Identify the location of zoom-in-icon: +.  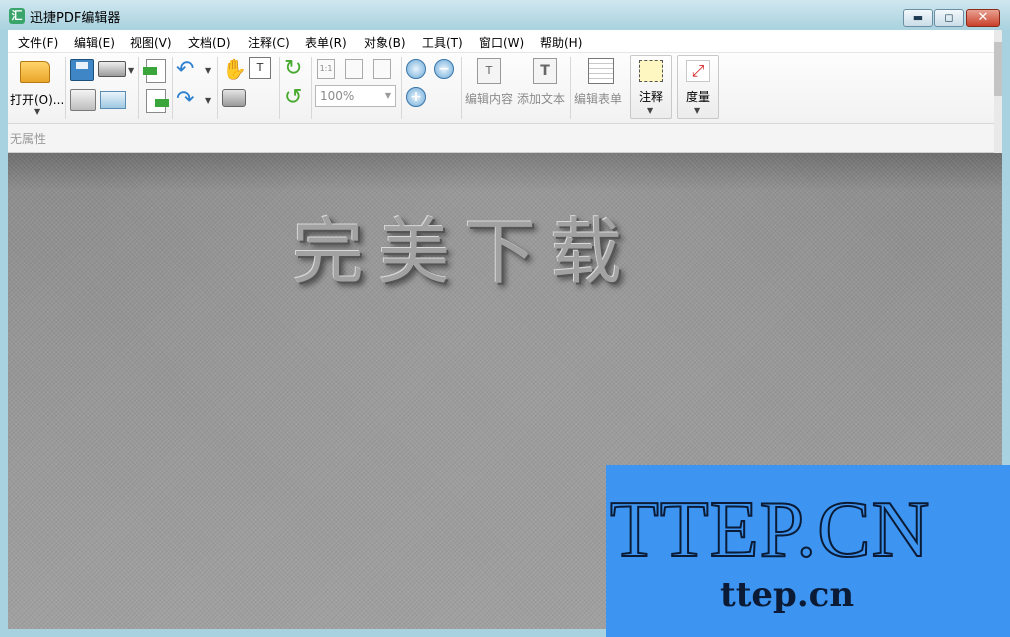
(416, 97).